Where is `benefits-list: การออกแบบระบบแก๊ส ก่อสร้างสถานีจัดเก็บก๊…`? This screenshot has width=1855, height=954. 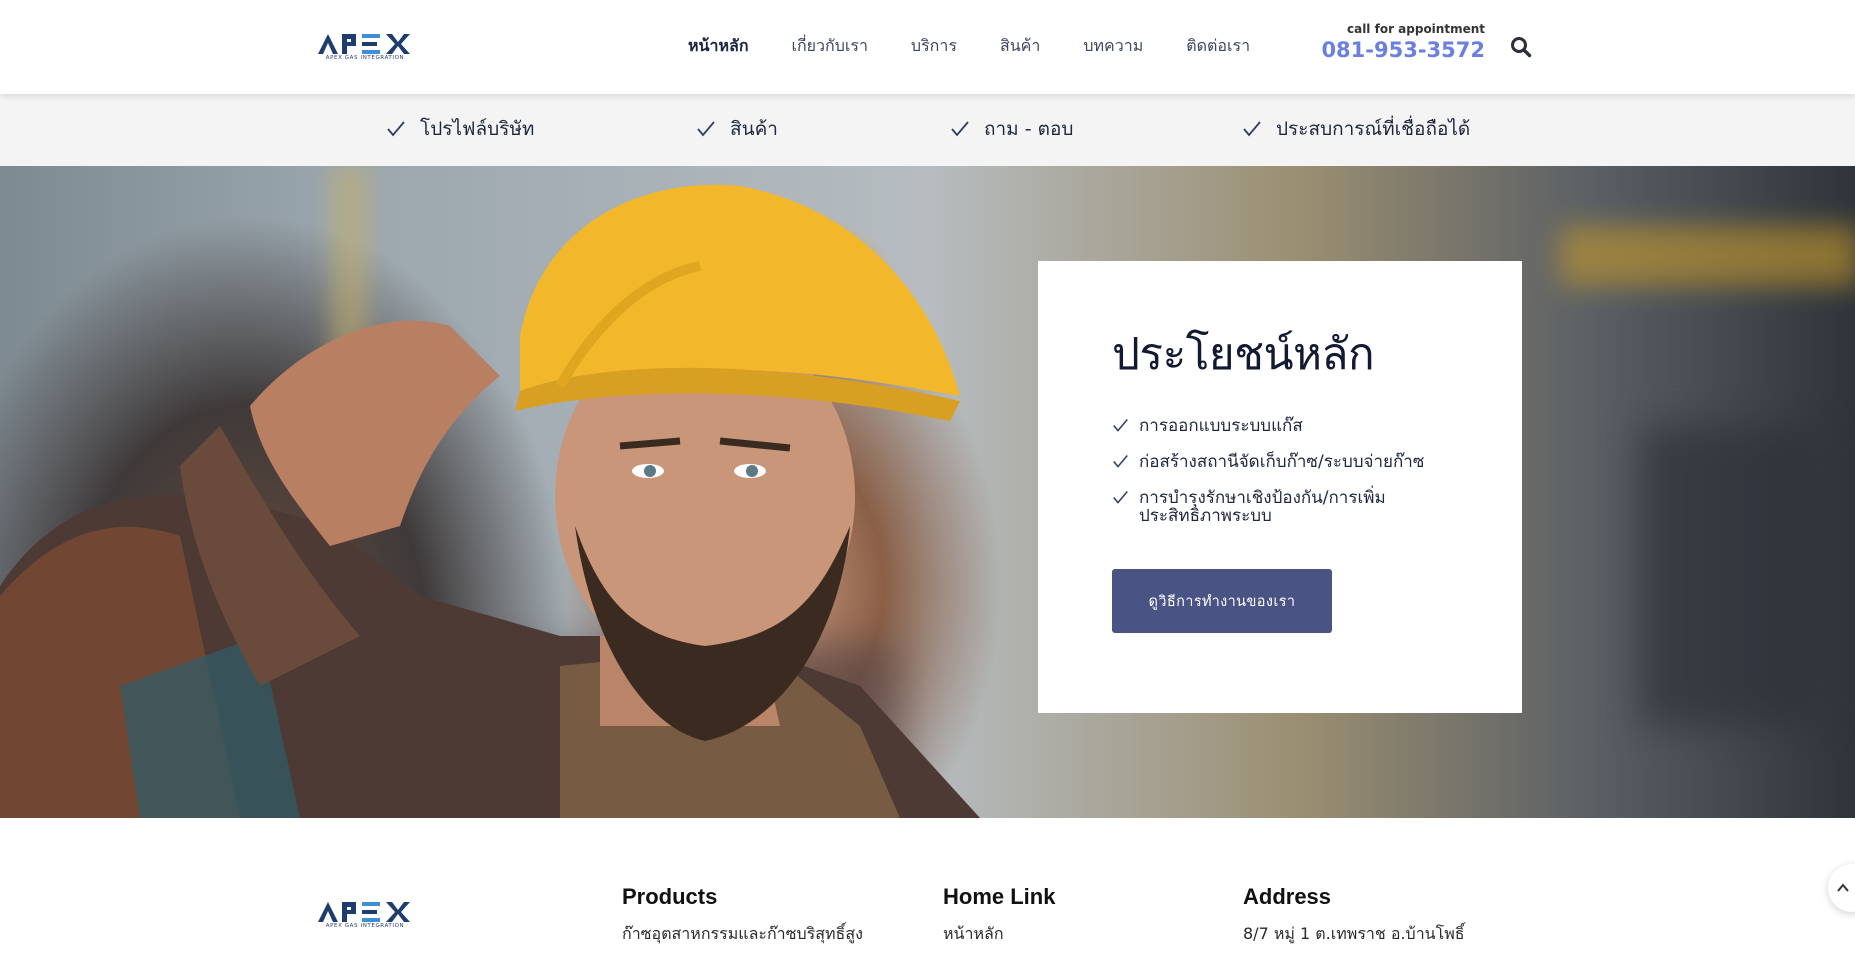
benefits-list: การออกแบบระบบแก๊ส ก่อสร้างสถานีจัดเก็บก๊… is located at coordinates (1280, 471).